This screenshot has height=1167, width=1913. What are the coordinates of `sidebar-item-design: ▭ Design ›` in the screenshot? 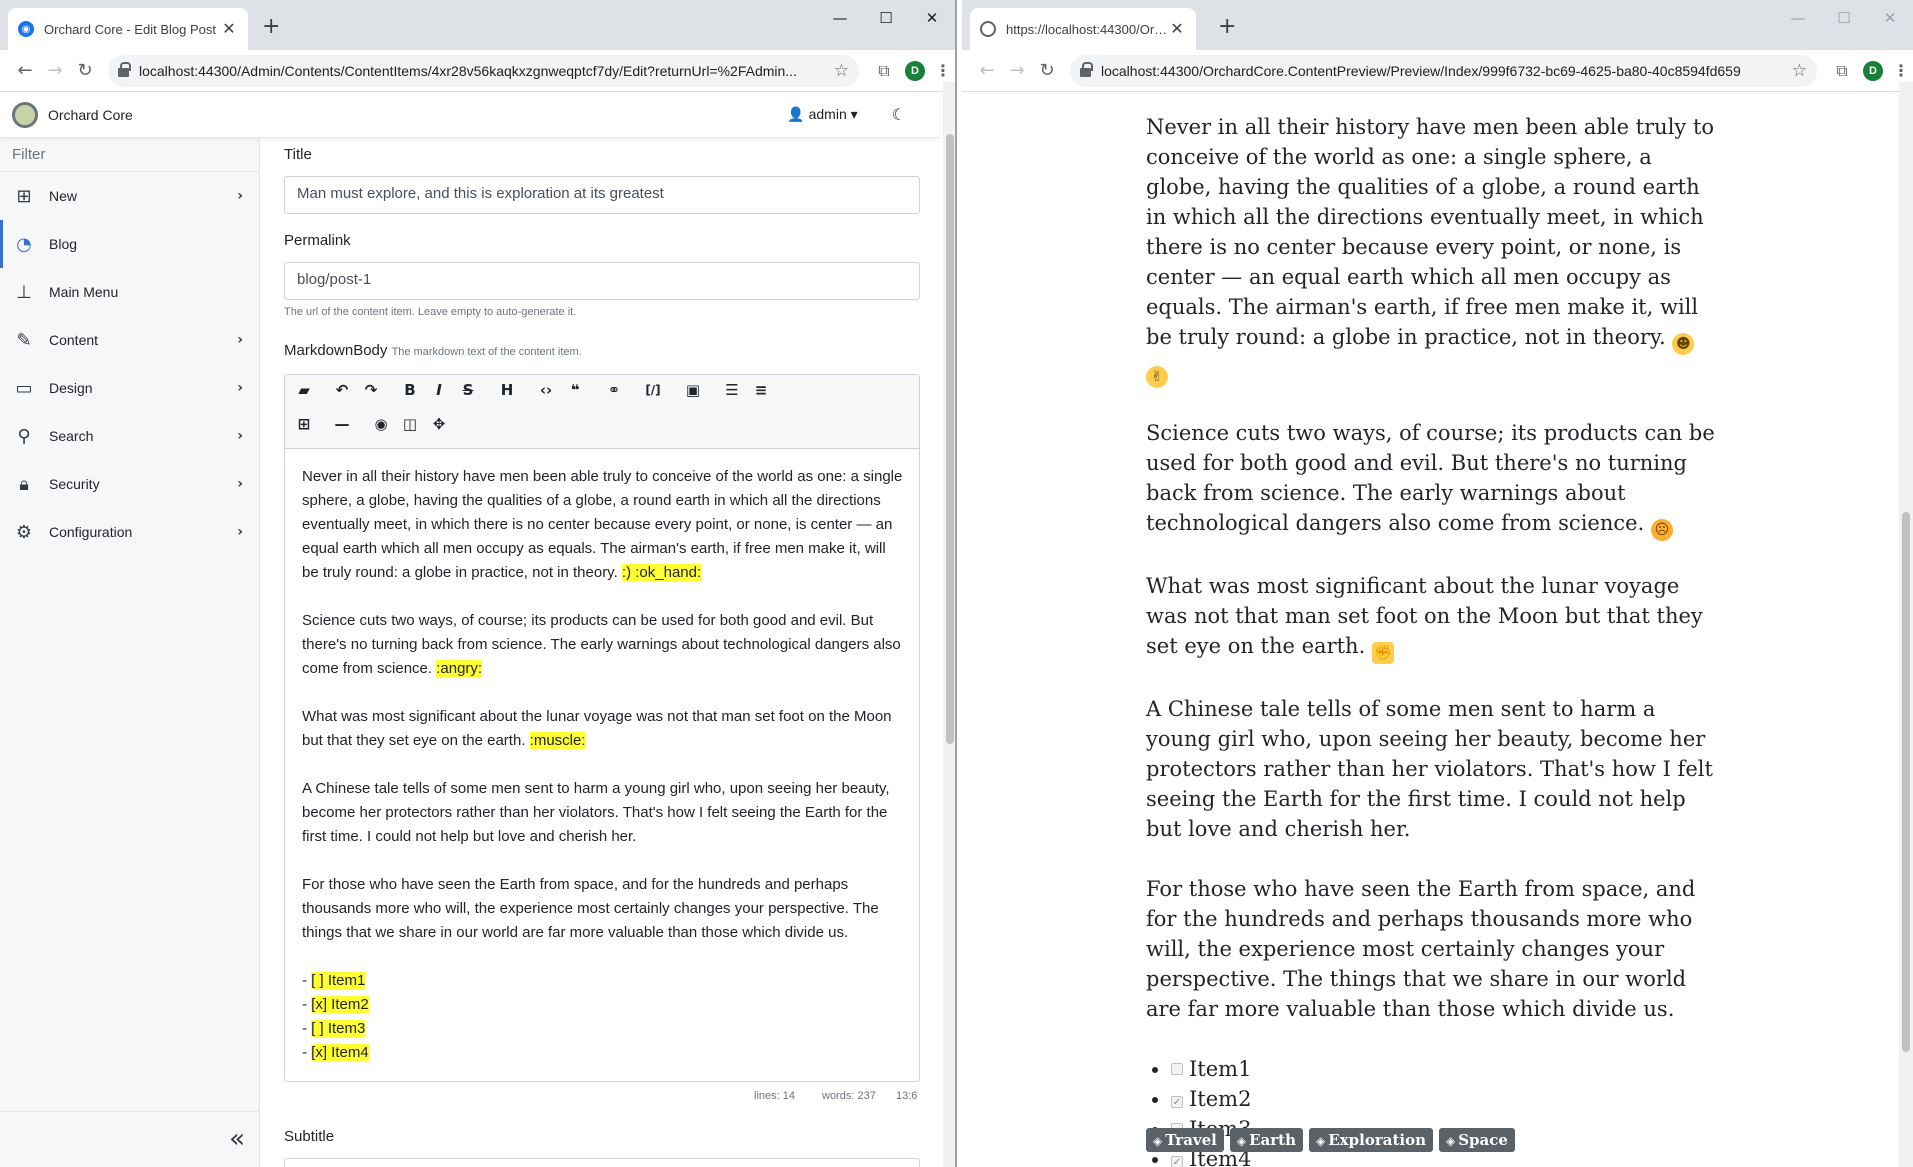 It's located at (129, 388).